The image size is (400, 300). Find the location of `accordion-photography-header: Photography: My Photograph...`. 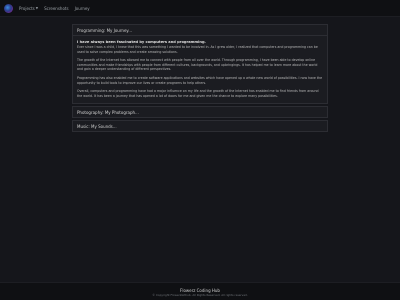

accordion-photography-header: Photography: My Photograph... is located at coordinates (200, 112).